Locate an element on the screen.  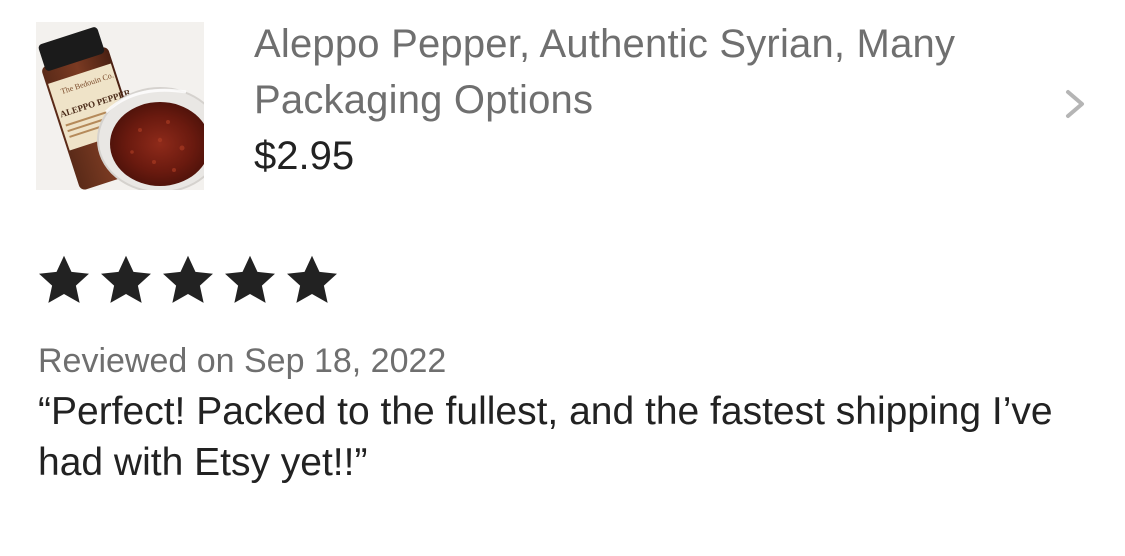
star-rating is located at coordinates (188, 280).